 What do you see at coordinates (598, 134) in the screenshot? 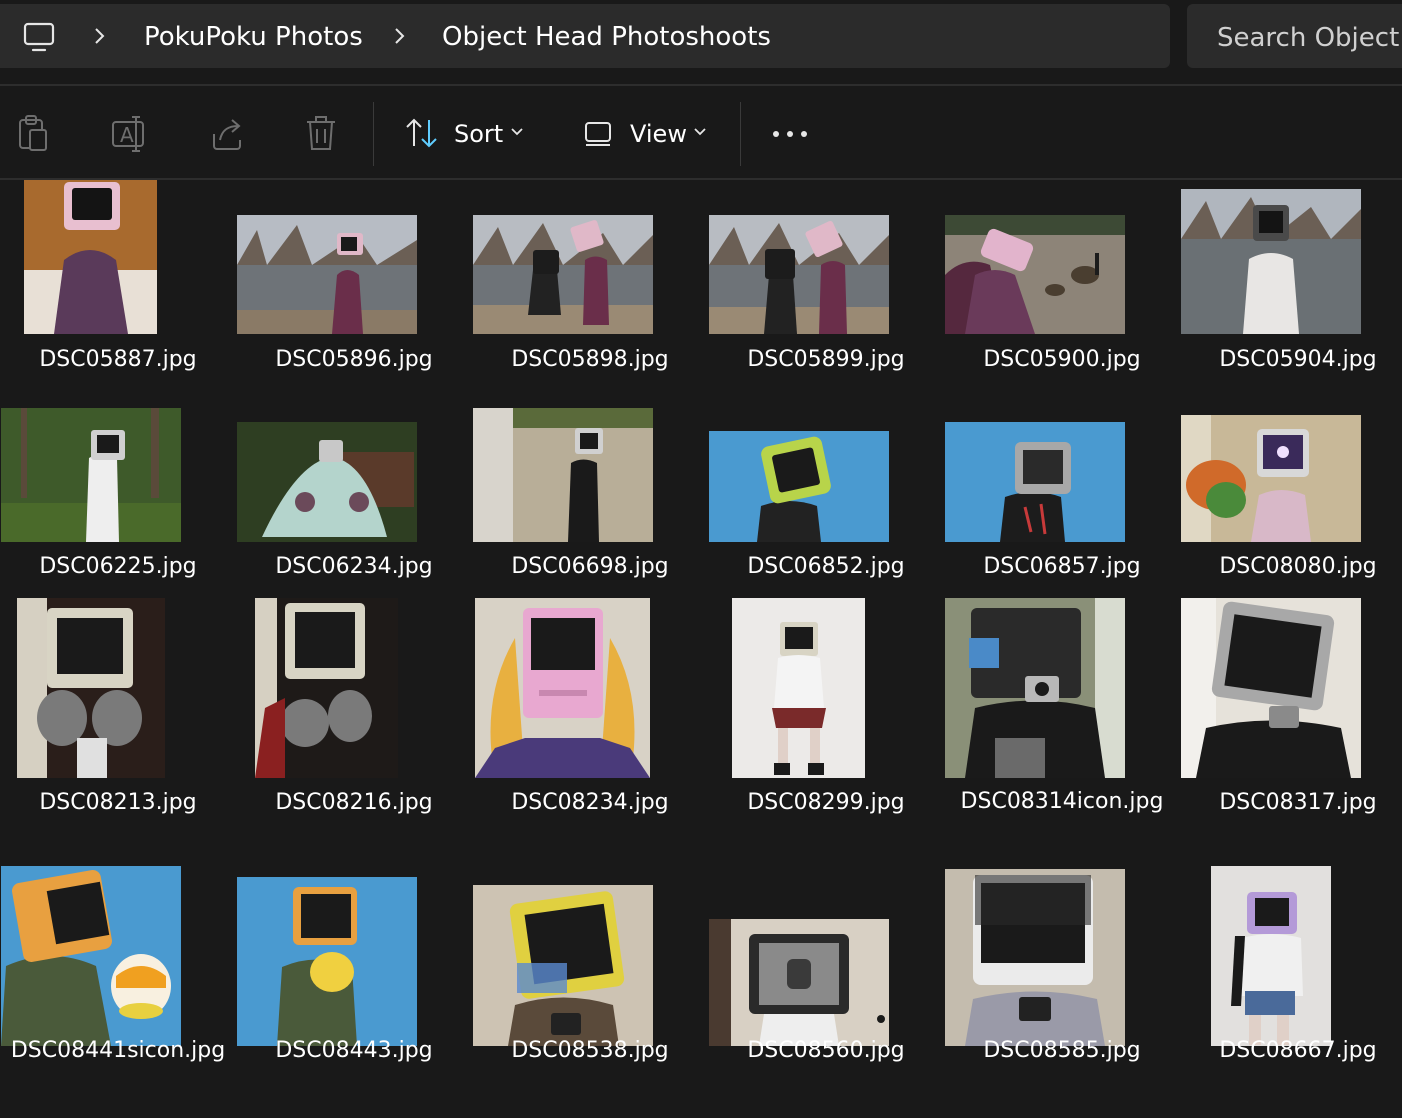
I see `view-icon` at bounding box center [598, 134].